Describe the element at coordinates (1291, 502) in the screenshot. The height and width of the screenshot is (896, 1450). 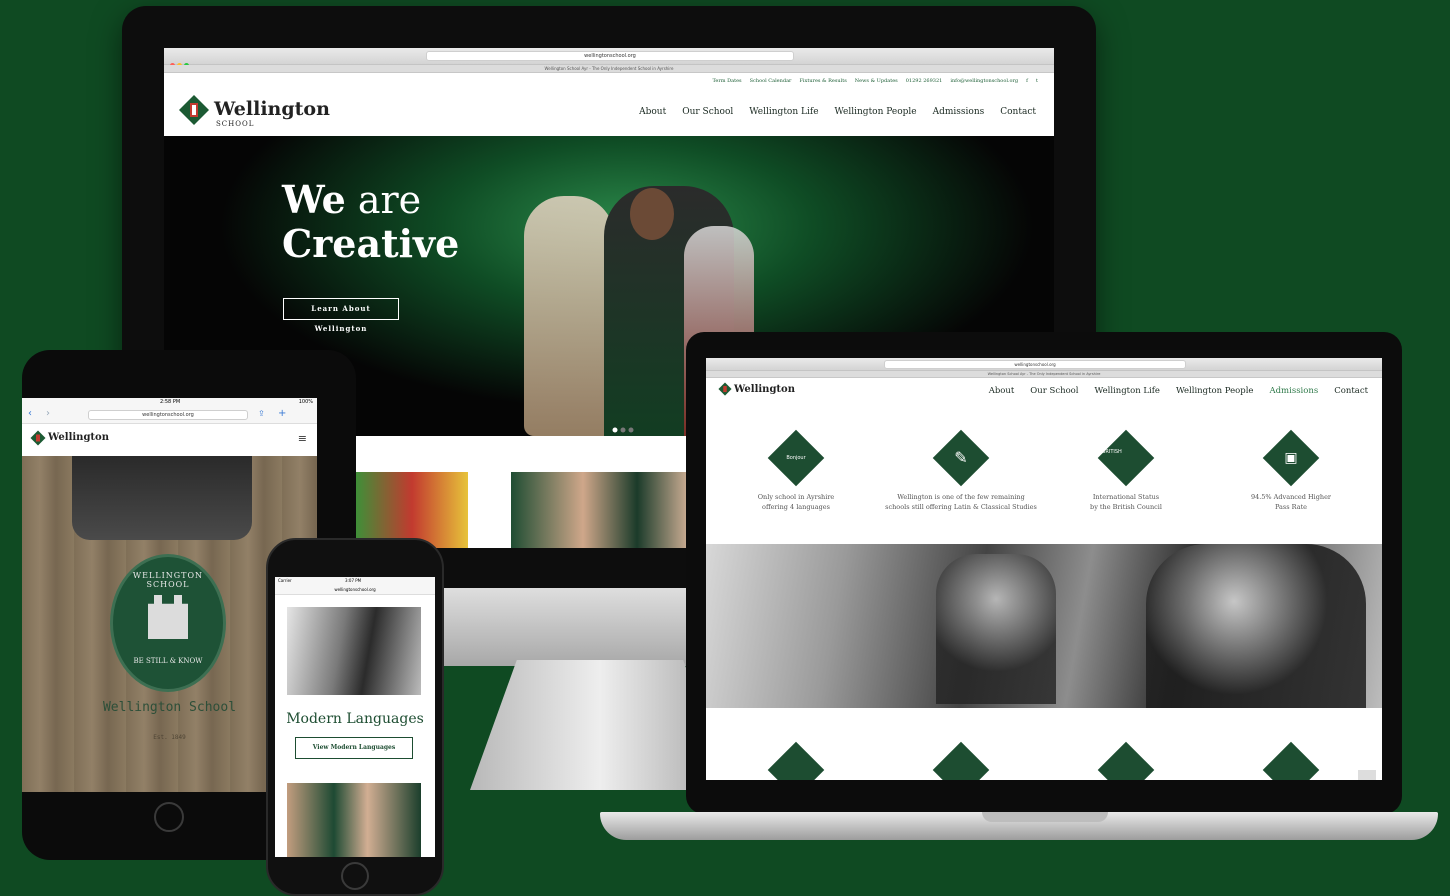
I see `feature-pass-rate: 94.5% Advanced Higher Pass Rate` at that location.